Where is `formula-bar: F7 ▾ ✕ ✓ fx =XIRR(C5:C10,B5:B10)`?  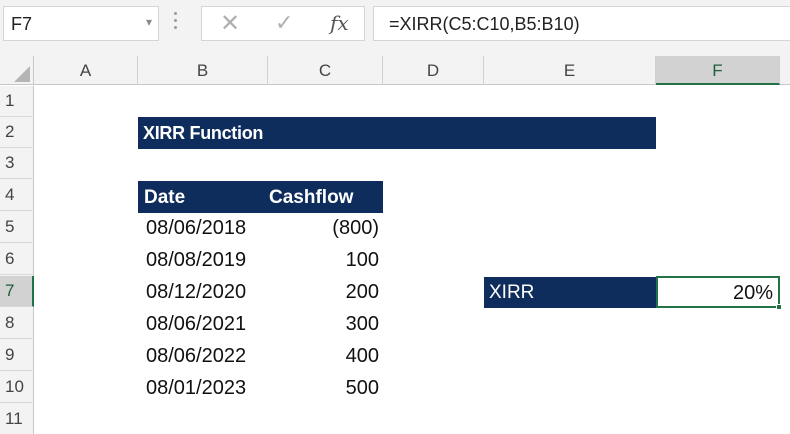
formula-bar: F7 ▾ ✕ ✓ fx =XIRR(C5:C10,B5:B10) is located at coordinates (395, 28).